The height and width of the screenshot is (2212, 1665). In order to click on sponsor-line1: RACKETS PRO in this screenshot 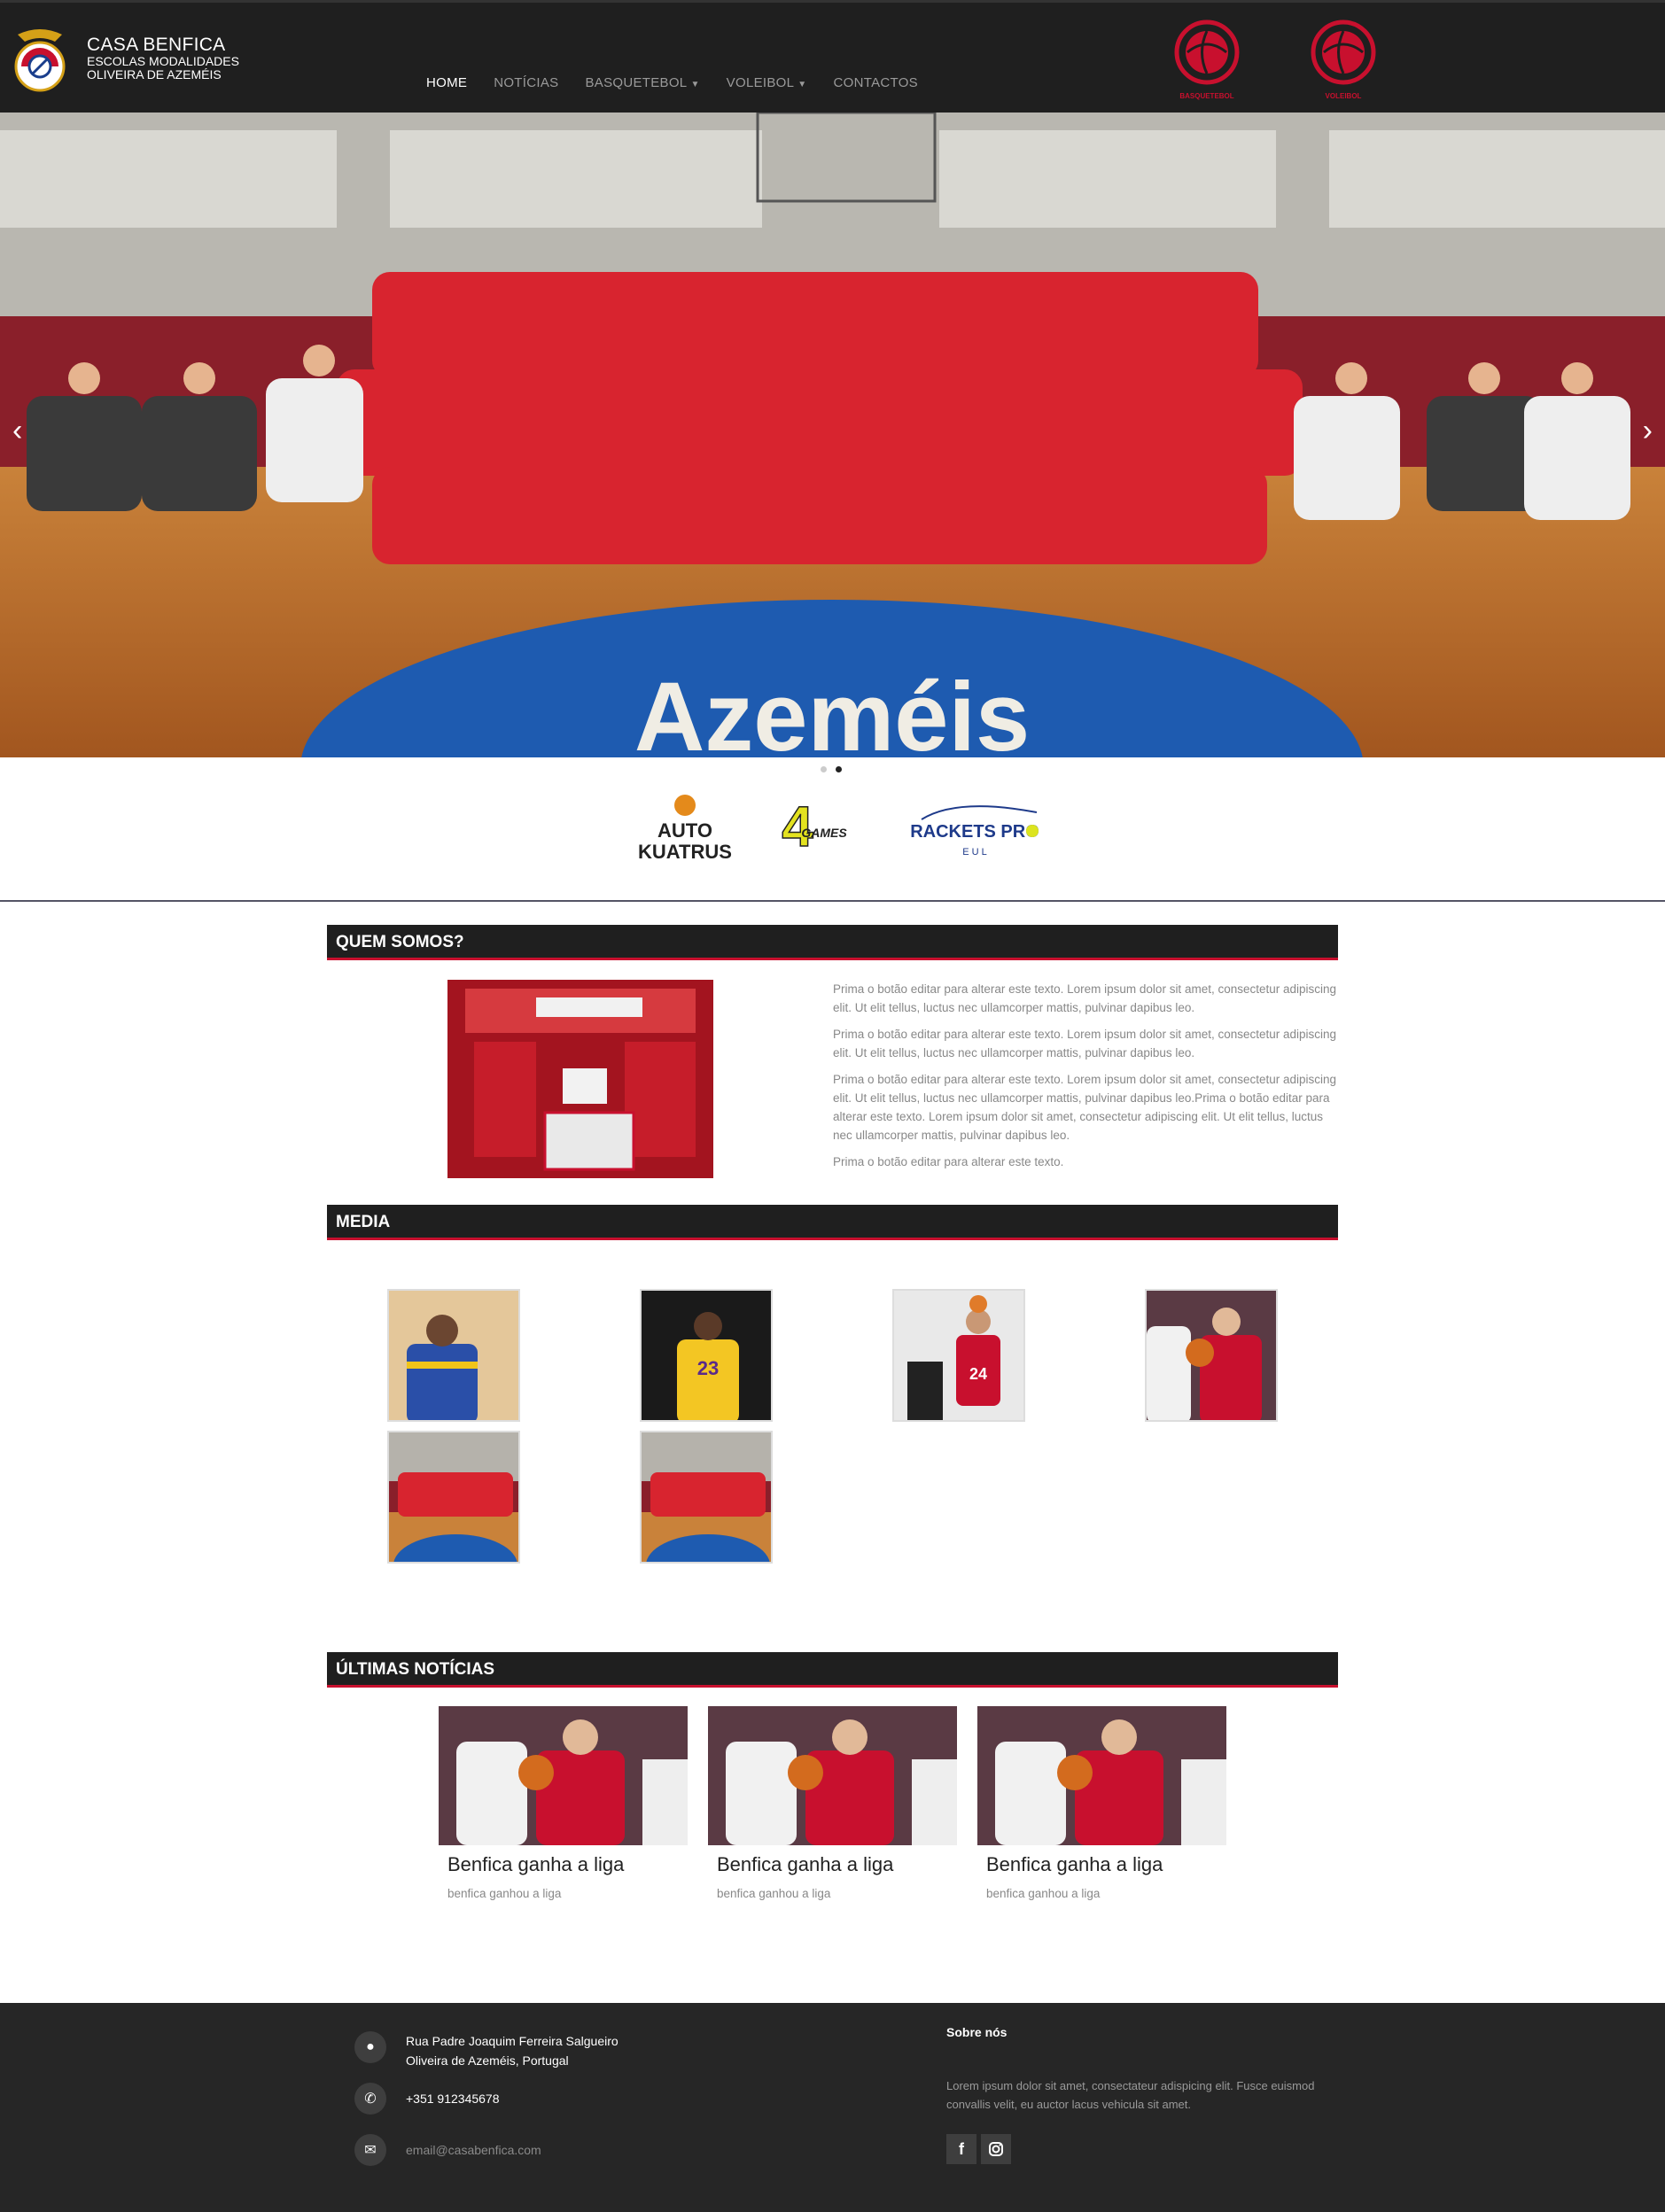, I will do `click(974, 832)`.